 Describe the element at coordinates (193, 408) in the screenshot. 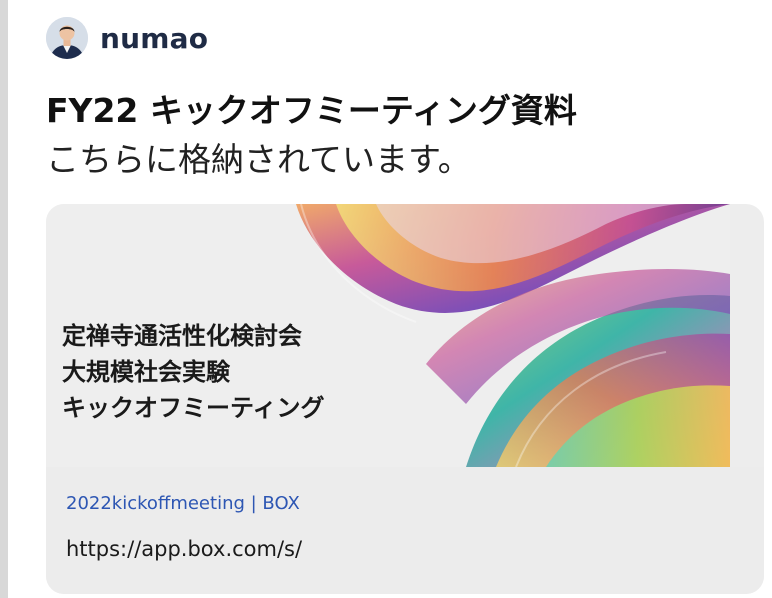

I see `image-text-line: キックオフミーティング` at that location.